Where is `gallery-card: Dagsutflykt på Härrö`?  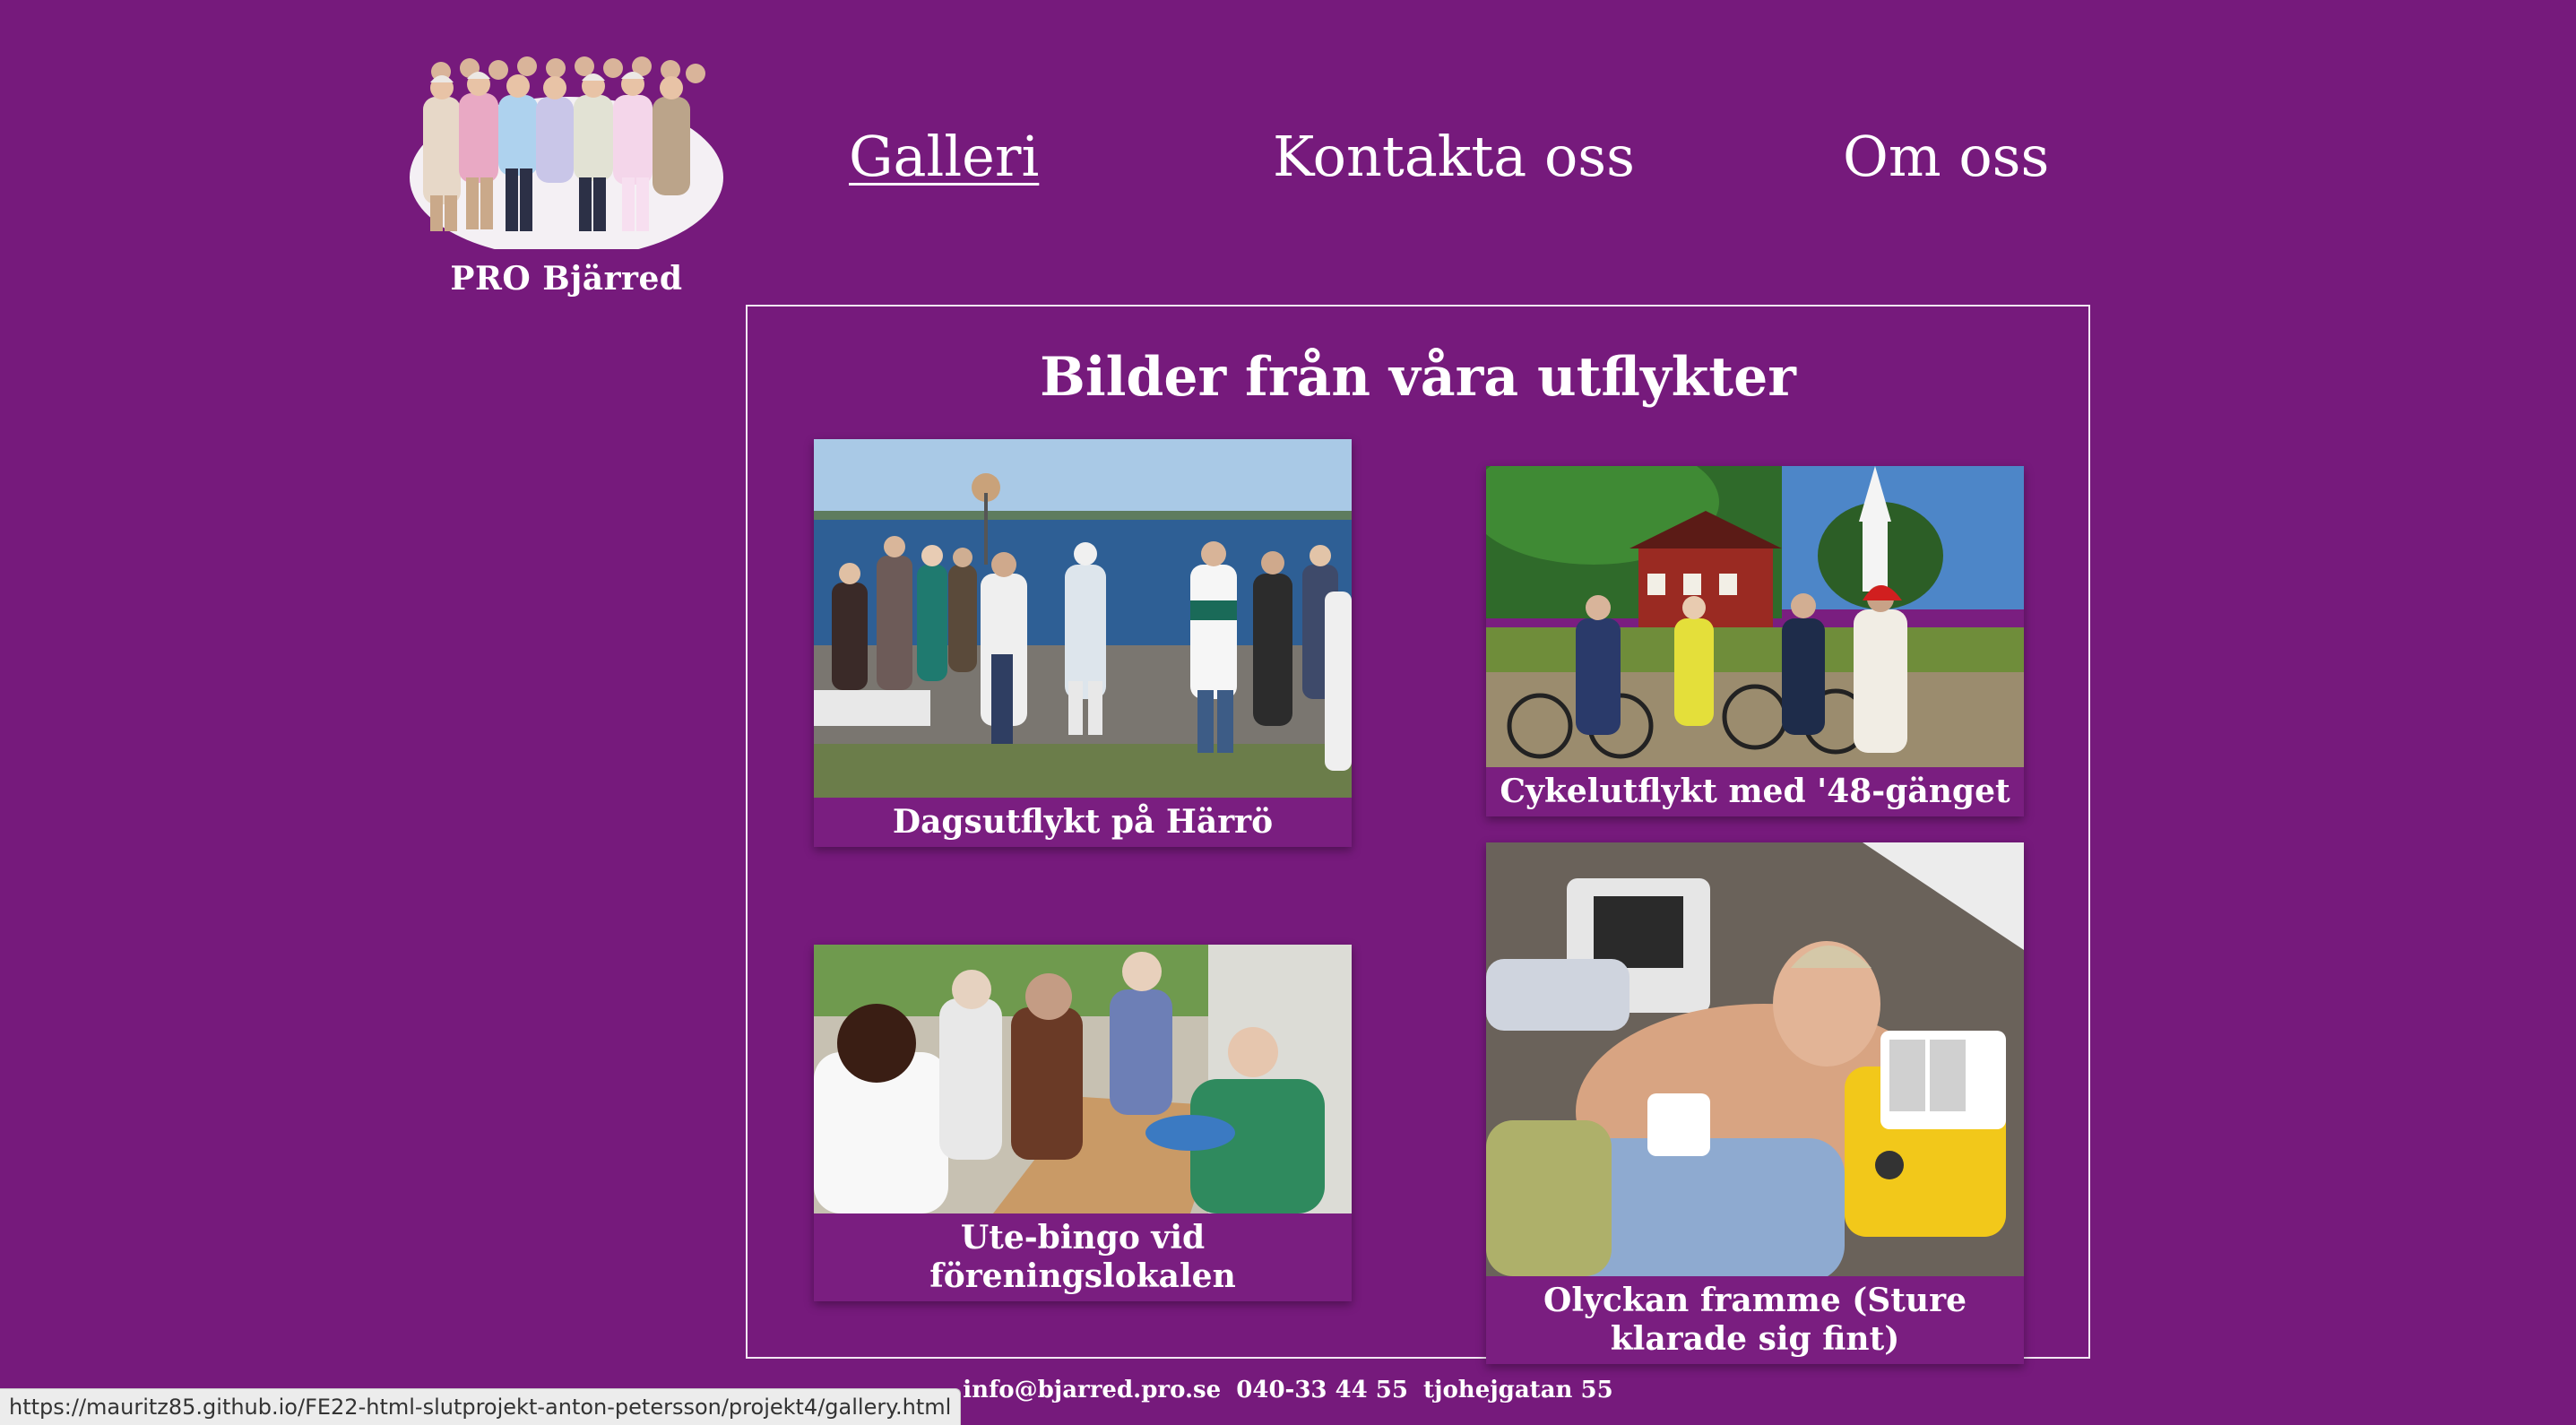
gallery-card: Dagsutflykt på Härrö is located at coordinates (1083, 643).